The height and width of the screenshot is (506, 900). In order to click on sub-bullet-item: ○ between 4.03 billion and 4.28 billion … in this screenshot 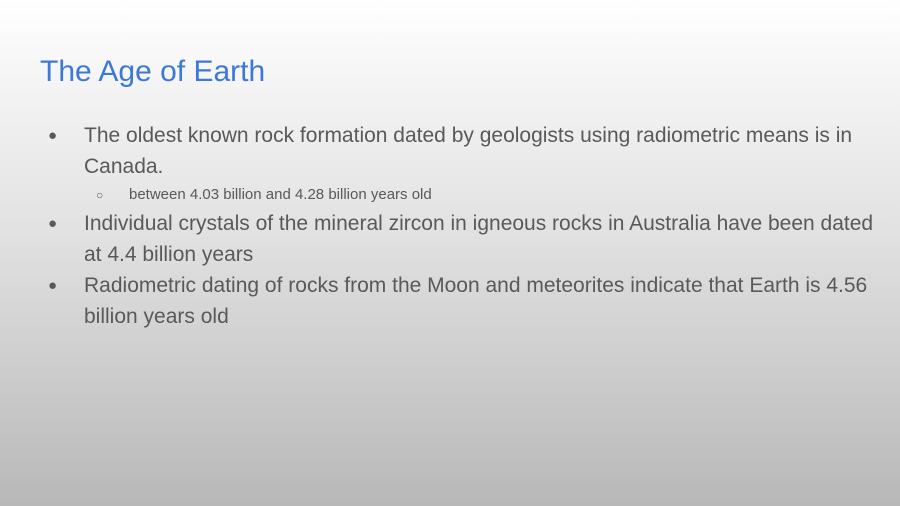, I will do `click(487, 195)`.